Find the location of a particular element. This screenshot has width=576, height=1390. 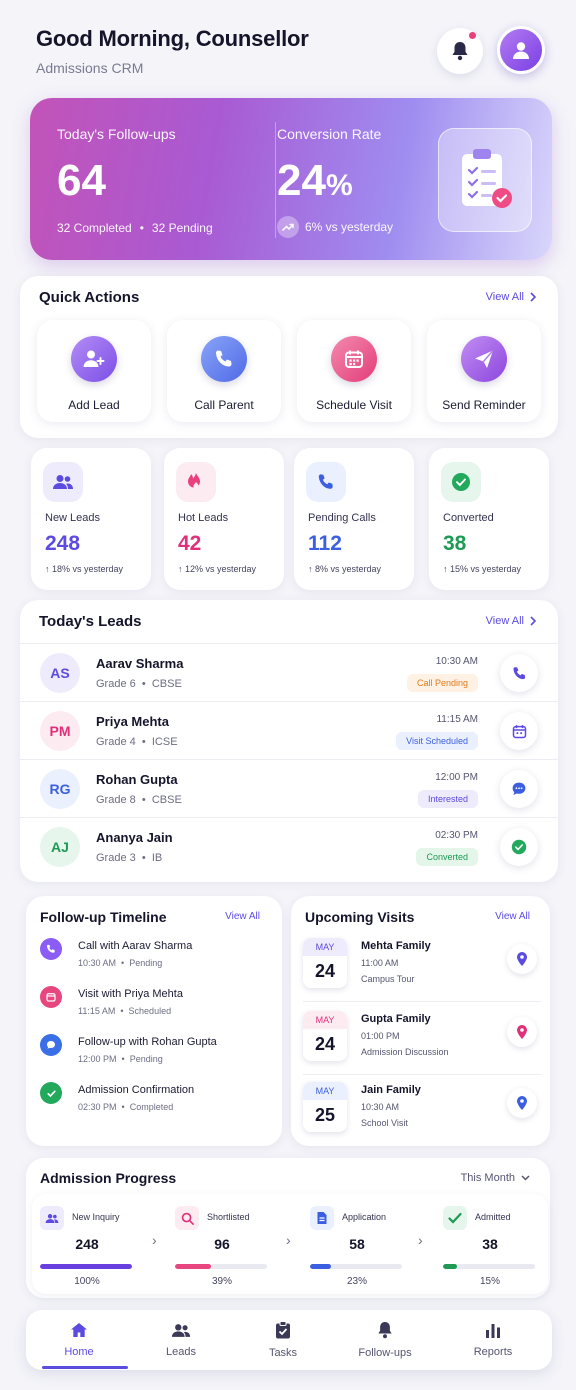

lead-avatar: AS is located at coordinates (60, 673).